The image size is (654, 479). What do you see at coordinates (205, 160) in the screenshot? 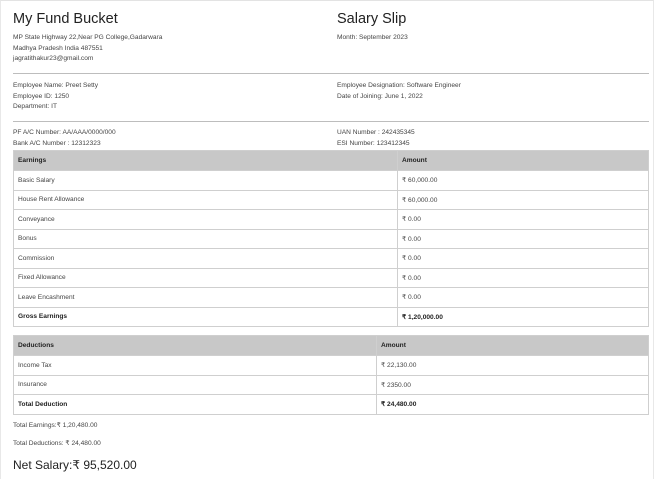
I see `earnings-header-label: Earnings` at bounding box center [205, 160].